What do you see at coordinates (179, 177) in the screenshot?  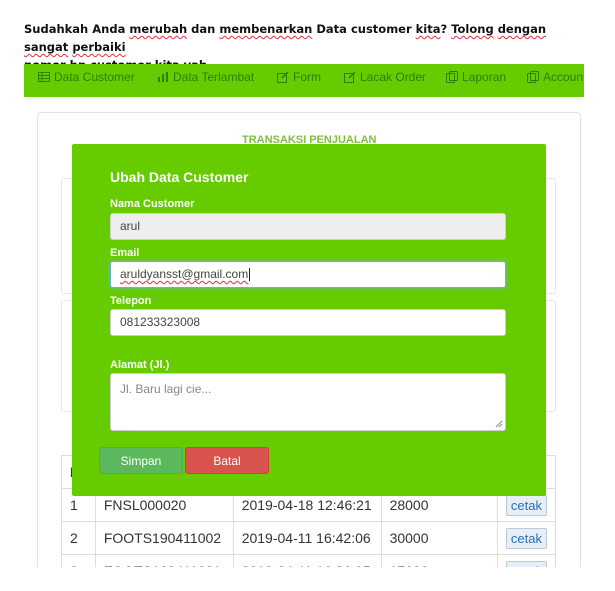 I see `modal-title: Ubah Data Customer` at bounding box center [179, 177].